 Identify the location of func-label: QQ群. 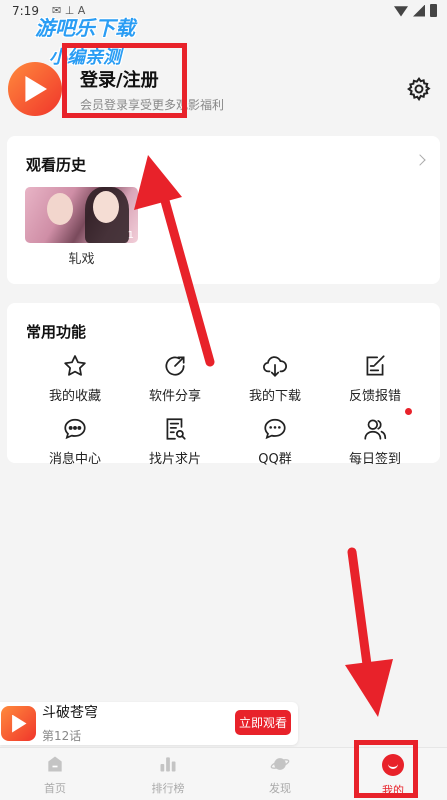
(275, 459).